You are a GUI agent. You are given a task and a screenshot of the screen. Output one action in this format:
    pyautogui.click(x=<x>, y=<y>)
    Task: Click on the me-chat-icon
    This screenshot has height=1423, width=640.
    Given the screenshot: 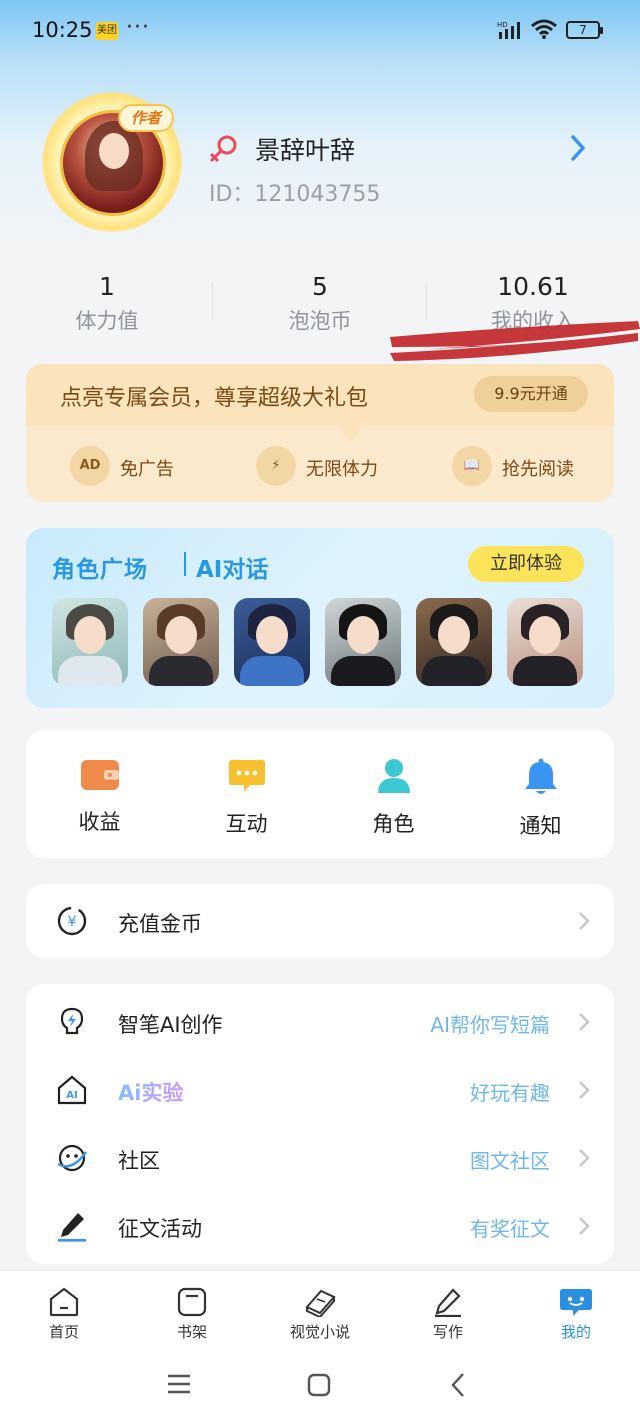 What is the action you would take?
    pyautogui.click(x=576, y=1302)
    